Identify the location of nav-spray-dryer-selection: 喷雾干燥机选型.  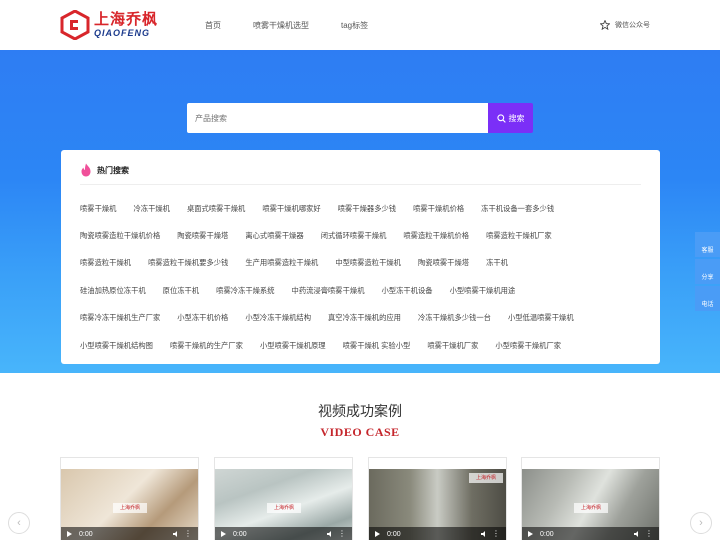
(281, 25).